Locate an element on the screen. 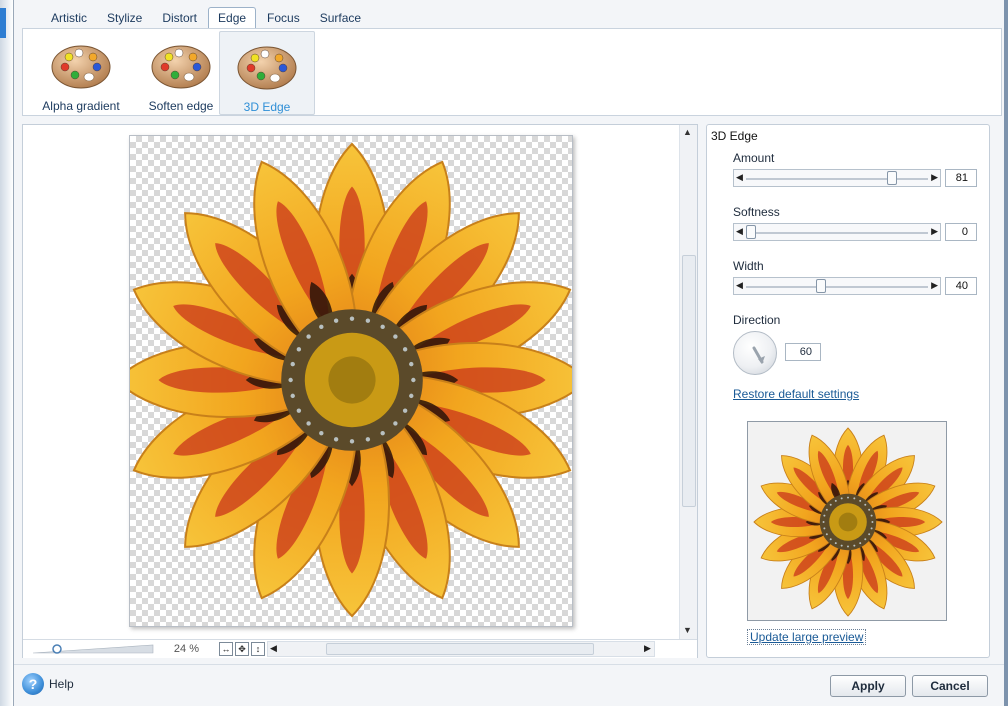  direction-label: Direction is located at coordinates (757, 320).